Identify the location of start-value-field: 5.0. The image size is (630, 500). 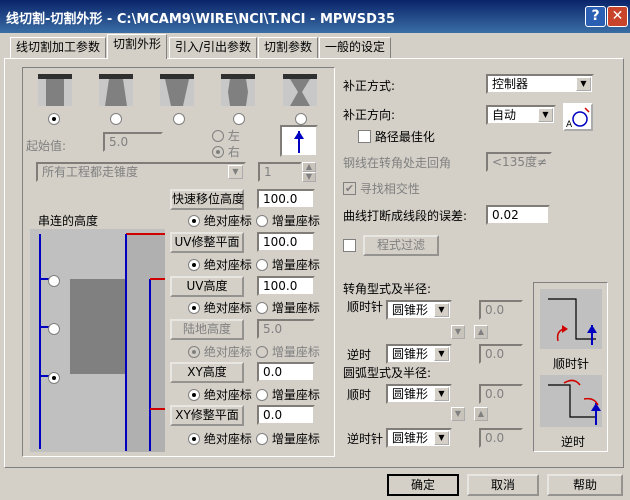
(133, 142).